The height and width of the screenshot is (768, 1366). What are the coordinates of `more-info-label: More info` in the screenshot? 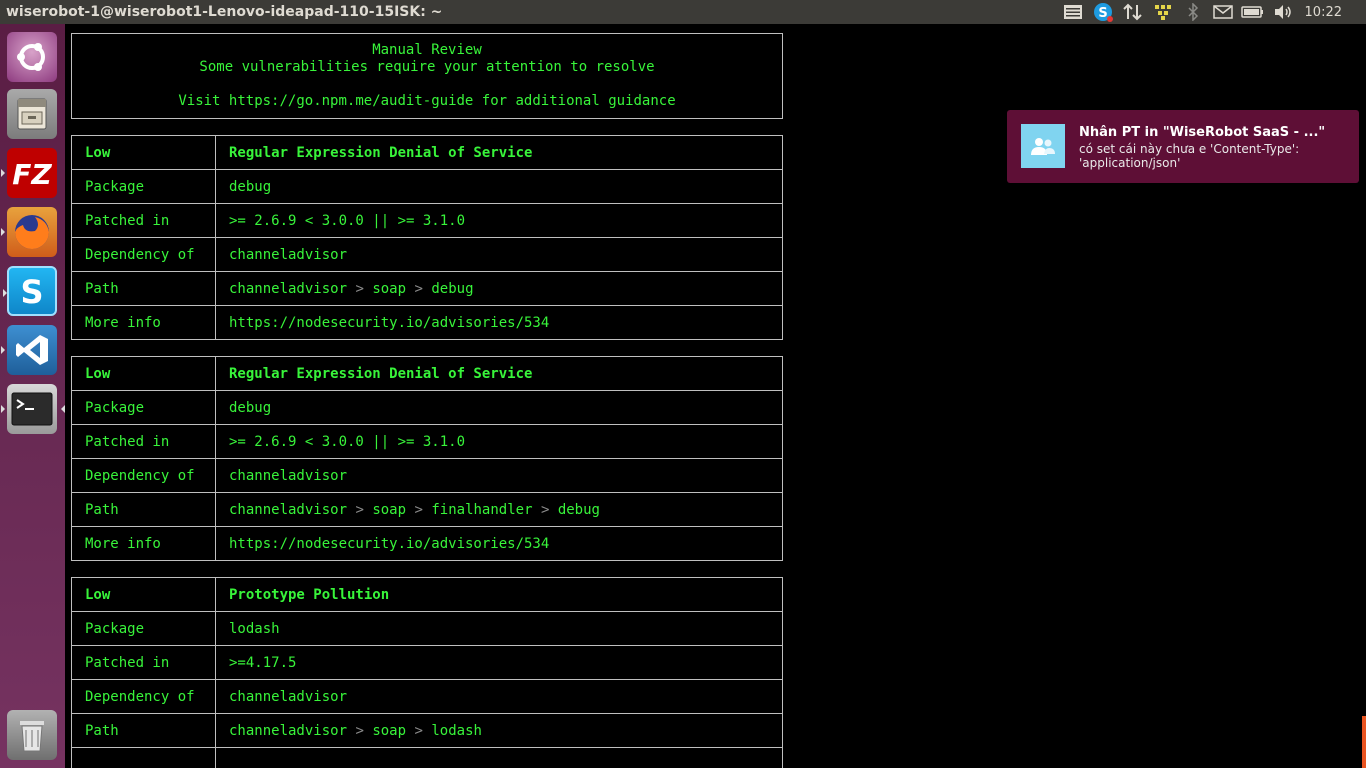 It's located at (143, 322).